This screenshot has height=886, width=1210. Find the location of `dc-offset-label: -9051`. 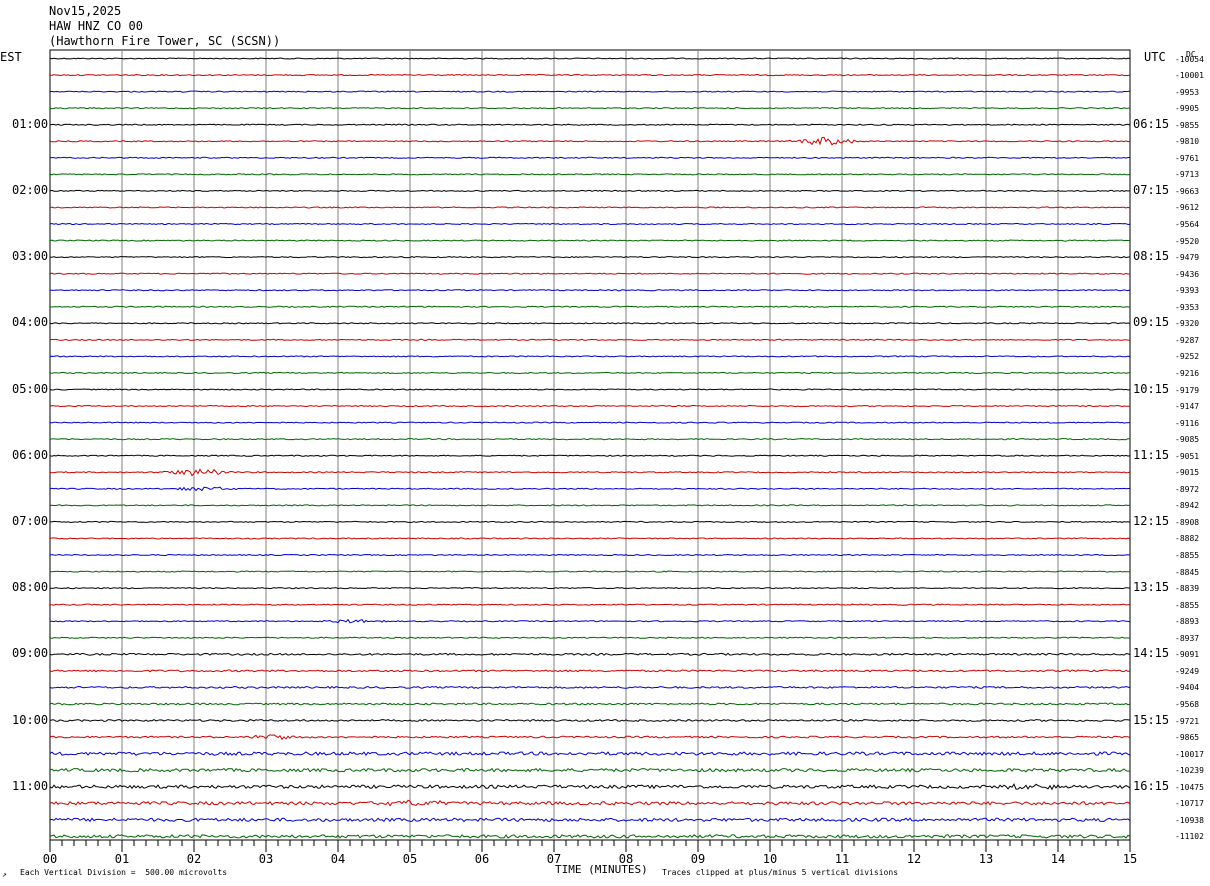

dc-offset-label: -9051 is located at coordinates (1187, 456).